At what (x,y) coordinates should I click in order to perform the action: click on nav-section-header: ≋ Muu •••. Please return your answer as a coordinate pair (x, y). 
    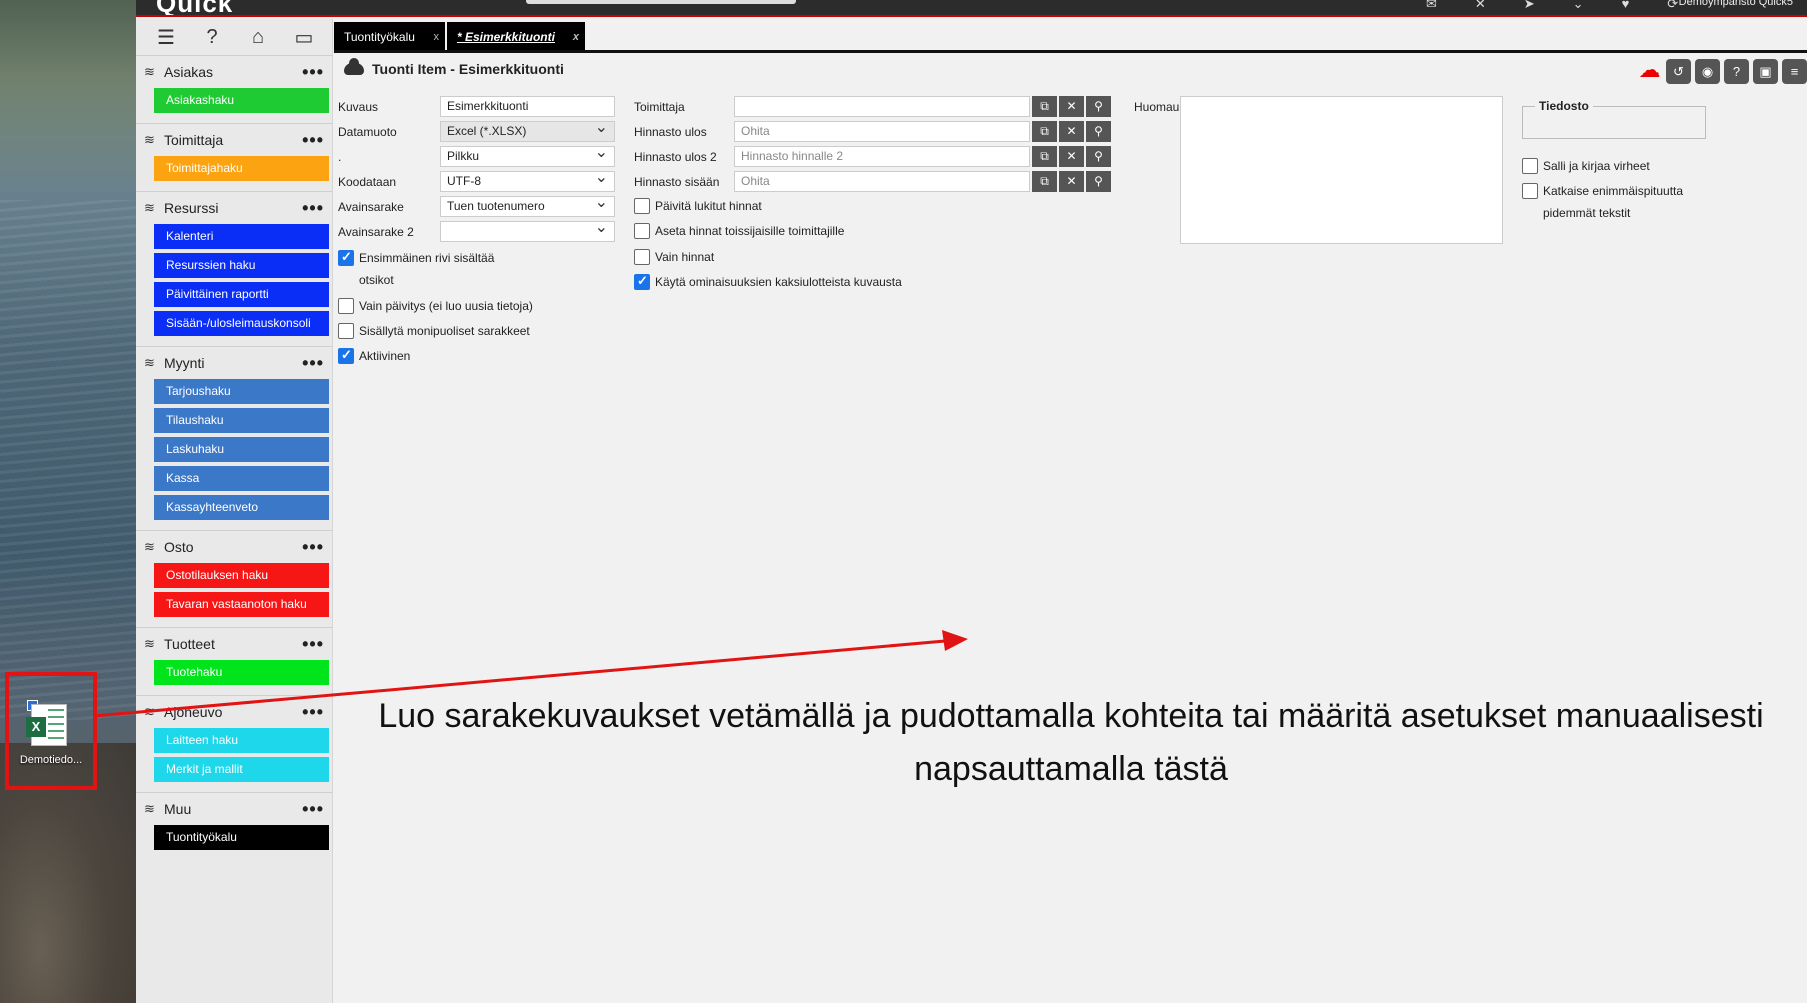
    Looking at the image, I should click on (234, 809).